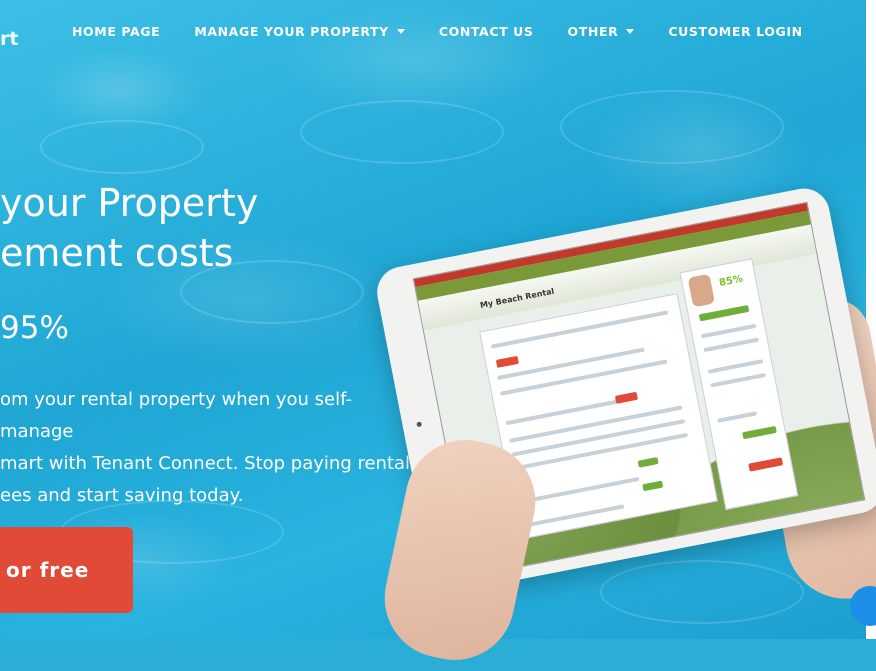 This screenshot has width=876, height=671. What do you see at coordinates (701, 290) in the screenshot?
I see `screen-avatar` at bounding box center [701, 290].